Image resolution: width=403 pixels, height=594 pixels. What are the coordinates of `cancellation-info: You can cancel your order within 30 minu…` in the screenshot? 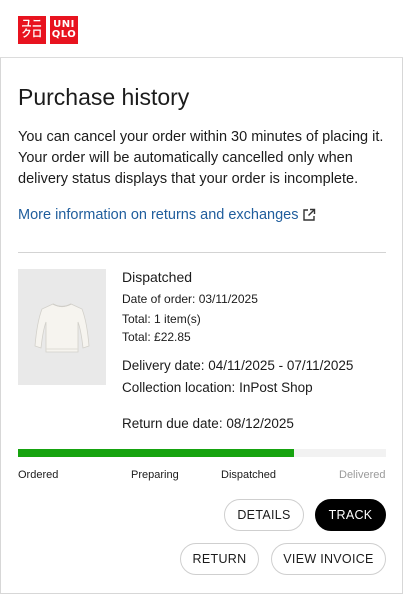 It's located at (201, 158).